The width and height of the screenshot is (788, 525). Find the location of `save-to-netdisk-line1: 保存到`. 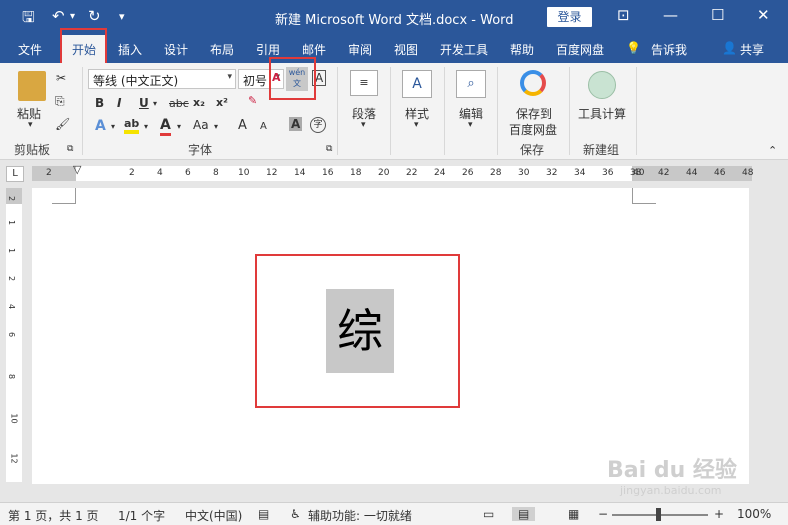

save-to-netdisk-line1: 保存到 is located at coordinates (534, 113).